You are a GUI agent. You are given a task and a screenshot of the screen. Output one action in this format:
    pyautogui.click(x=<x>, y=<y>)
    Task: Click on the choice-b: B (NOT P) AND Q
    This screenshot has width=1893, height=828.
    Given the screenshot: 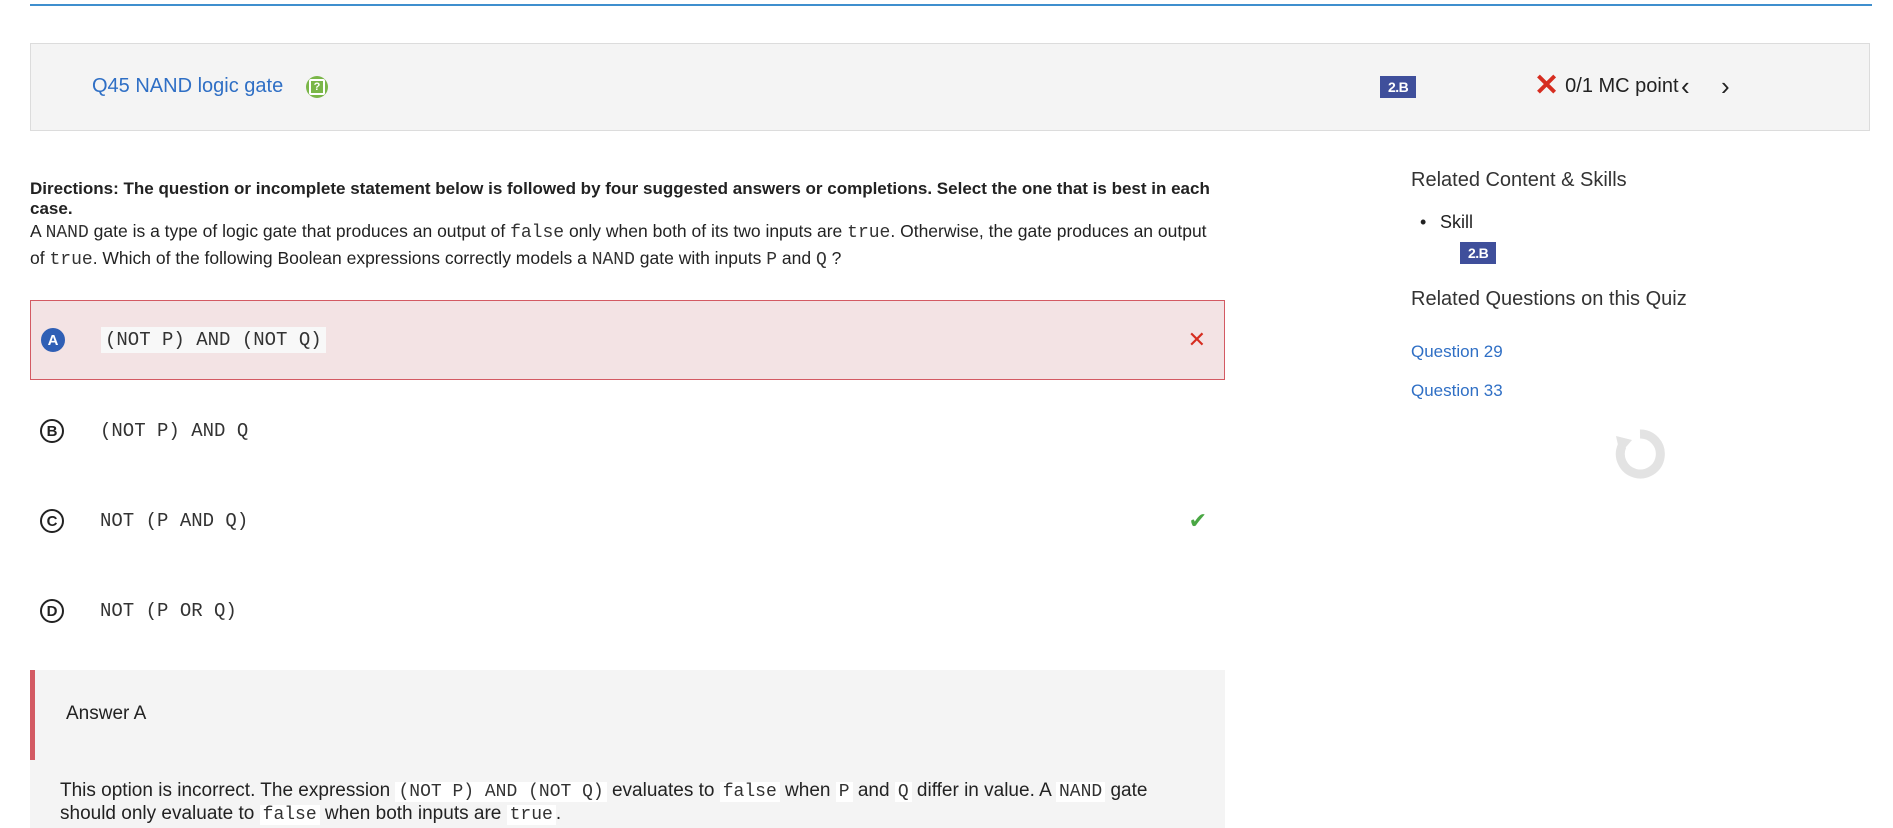 What is the action you would take?
    pyautogui.click(x=627, y=431)
    